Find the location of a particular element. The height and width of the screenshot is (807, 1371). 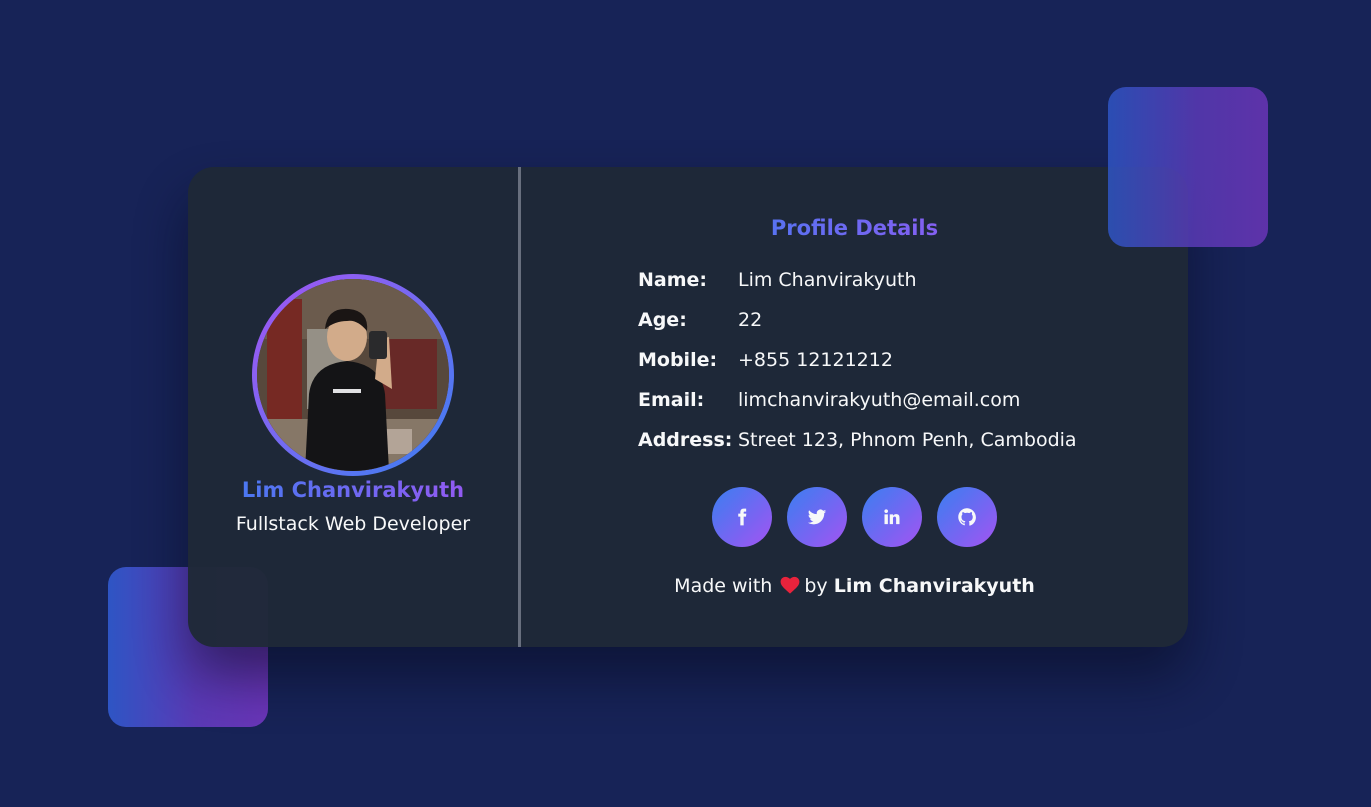

profile-photo is located at coordinates (353, 375).